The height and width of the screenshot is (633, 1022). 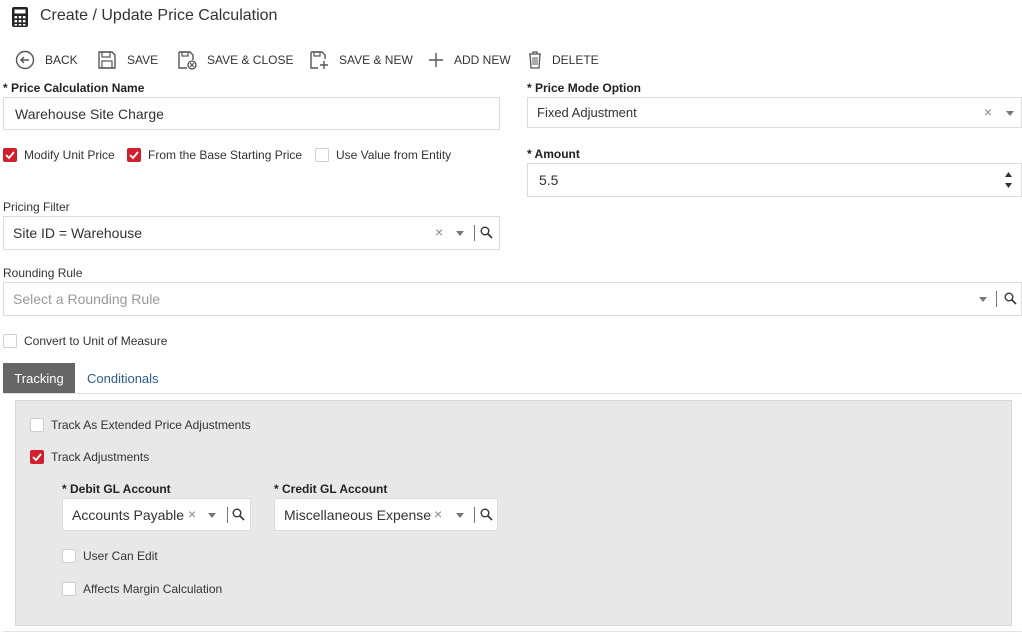 What do you see at coordinates (69, 155) in the screenshot?
I see `modify-unit-price-label: Modify Unit Price` at bounding box center [69, 155].